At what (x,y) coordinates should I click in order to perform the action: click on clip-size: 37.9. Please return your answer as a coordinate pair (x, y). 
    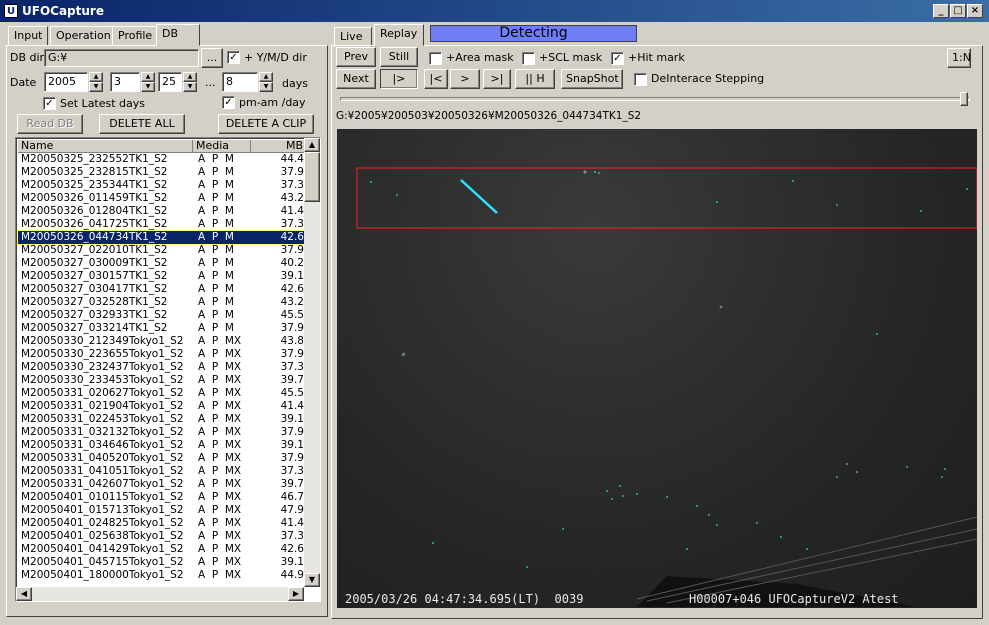
    Looking at the image, I should click on (292, 458).